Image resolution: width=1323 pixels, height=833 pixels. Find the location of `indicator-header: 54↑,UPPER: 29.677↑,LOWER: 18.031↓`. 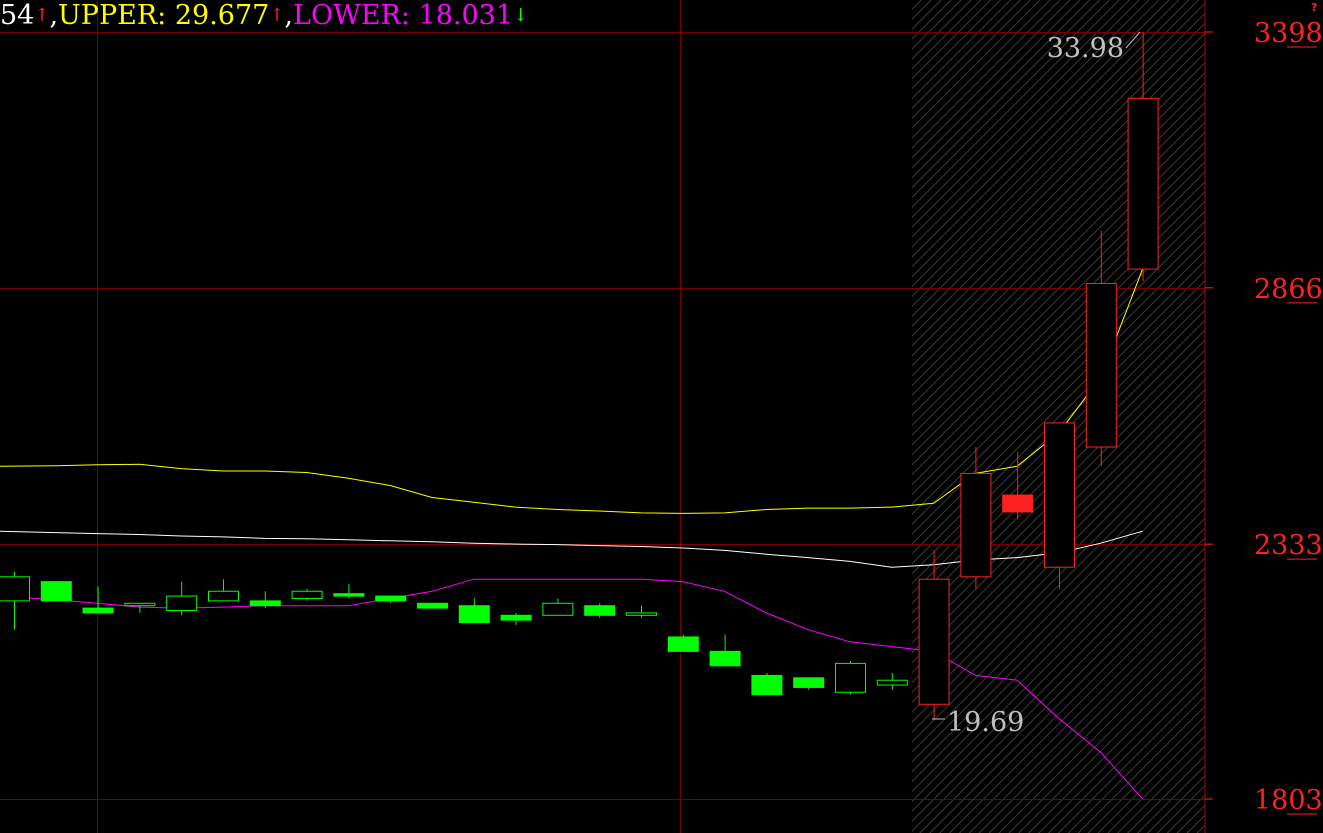

indicator-header: 54↑,UPPER: 29.677↑,LOWER: 18.031↓ is located at coordinates (264, 17).